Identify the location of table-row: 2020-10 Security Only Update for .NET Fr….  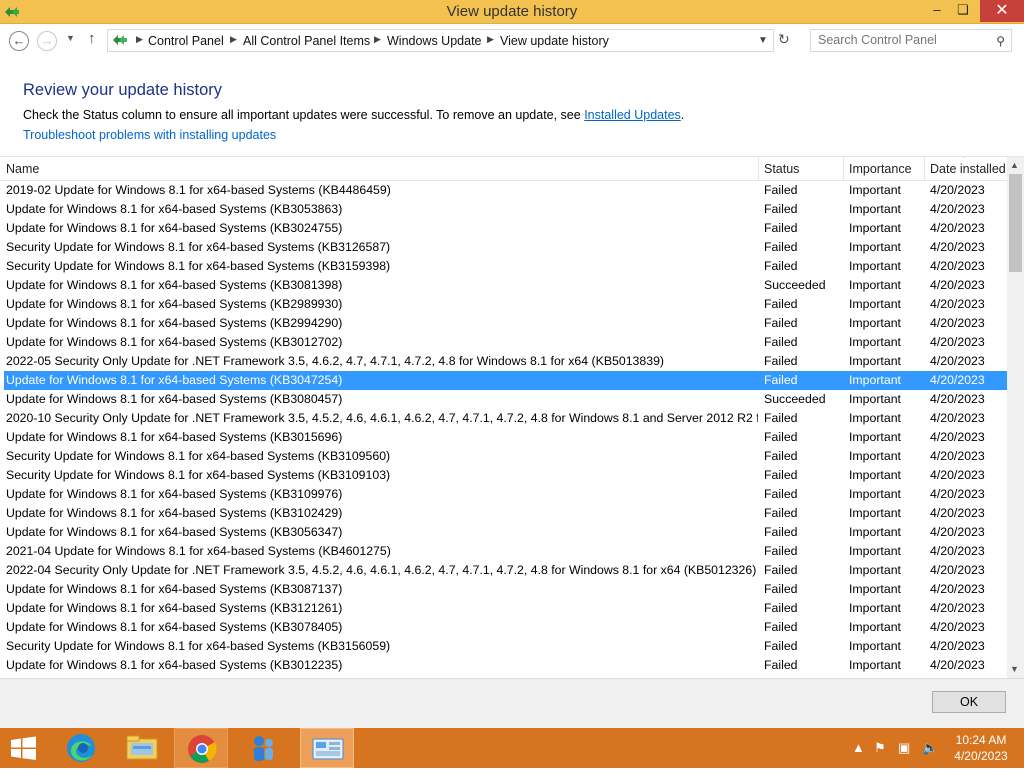
(505, 418).